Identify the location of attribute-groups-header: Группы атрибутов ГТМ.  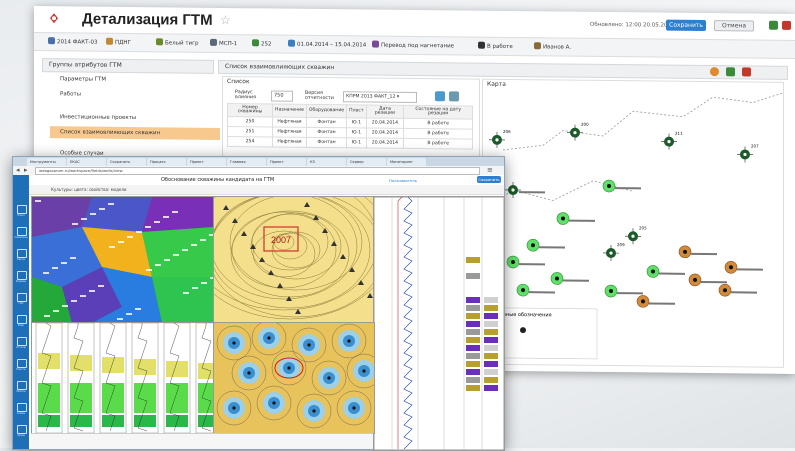
(128, 66).